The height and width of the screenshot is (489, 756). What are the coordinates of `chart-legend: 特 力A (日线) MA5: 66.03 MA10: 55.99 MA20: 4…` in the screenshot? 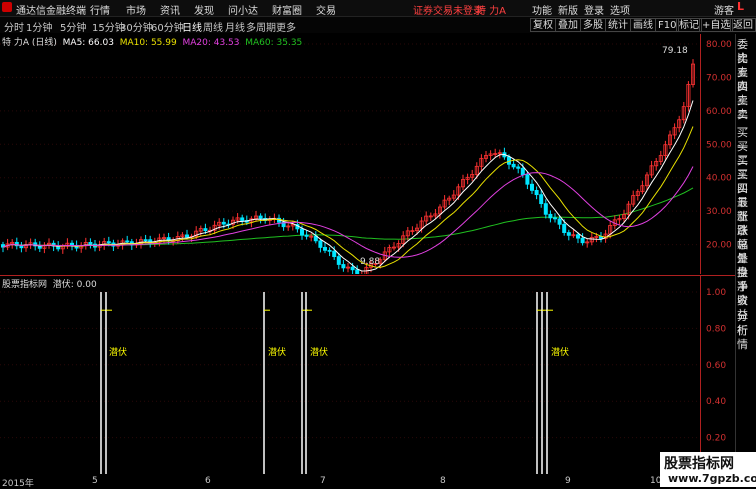 It's located at (152, 41).